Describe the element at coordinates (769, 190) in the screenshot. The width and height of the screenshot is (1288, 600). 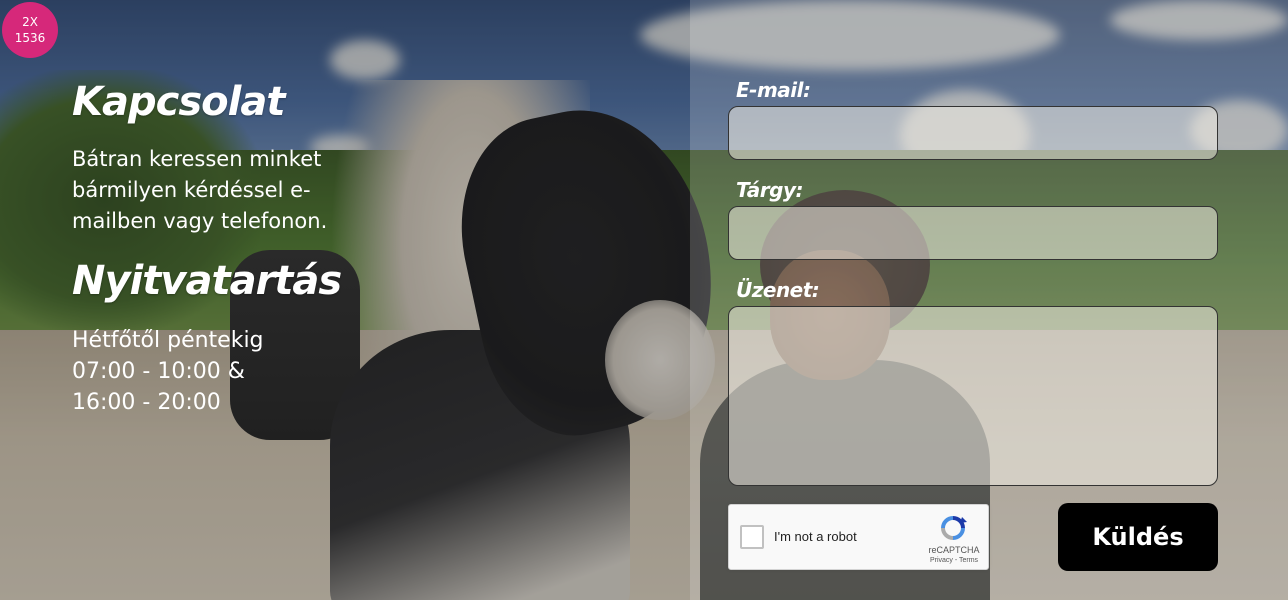
I see `subject-label: Tárgy:` at that location.